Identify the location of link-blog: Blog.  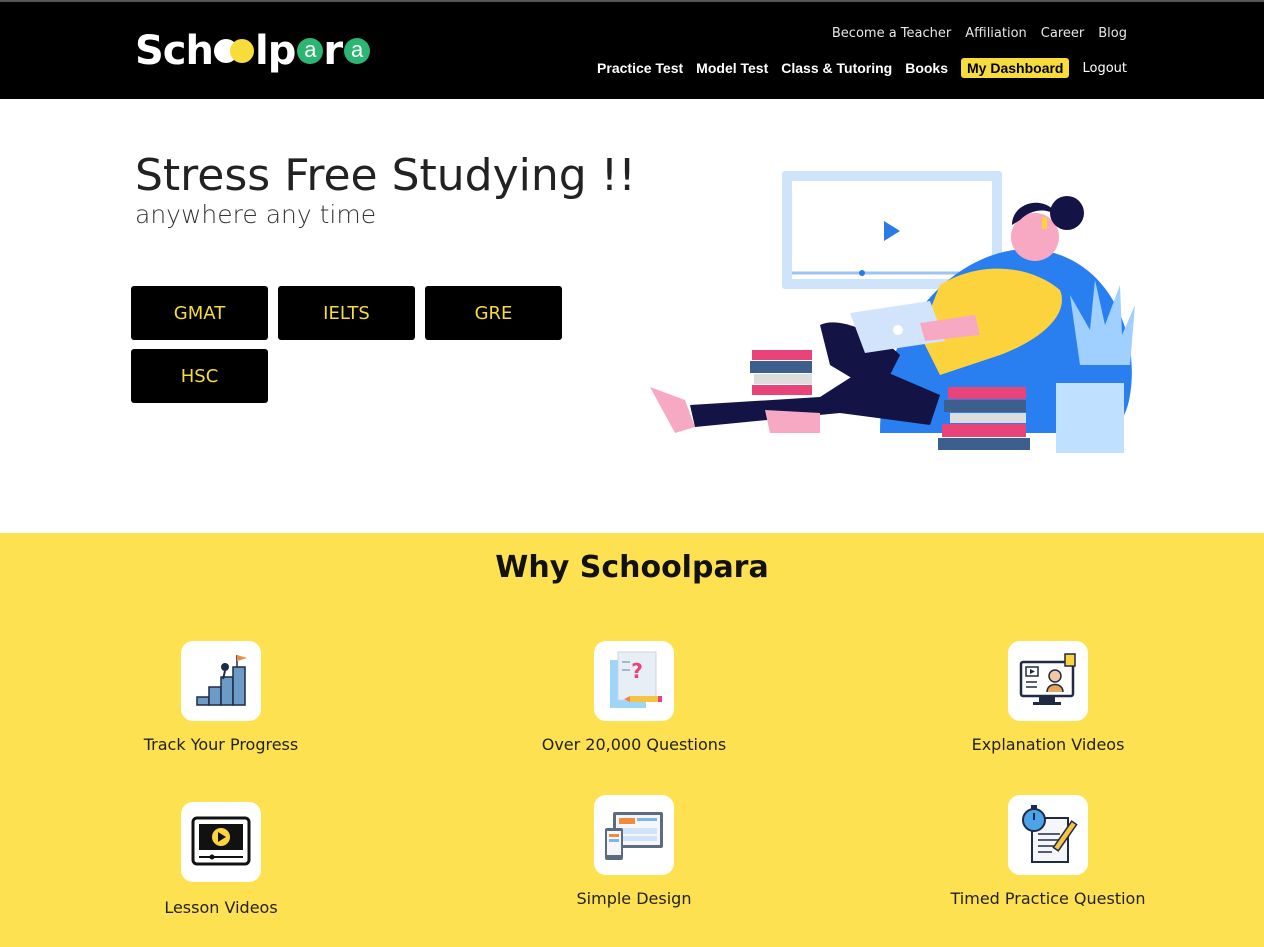
(1112, 33).